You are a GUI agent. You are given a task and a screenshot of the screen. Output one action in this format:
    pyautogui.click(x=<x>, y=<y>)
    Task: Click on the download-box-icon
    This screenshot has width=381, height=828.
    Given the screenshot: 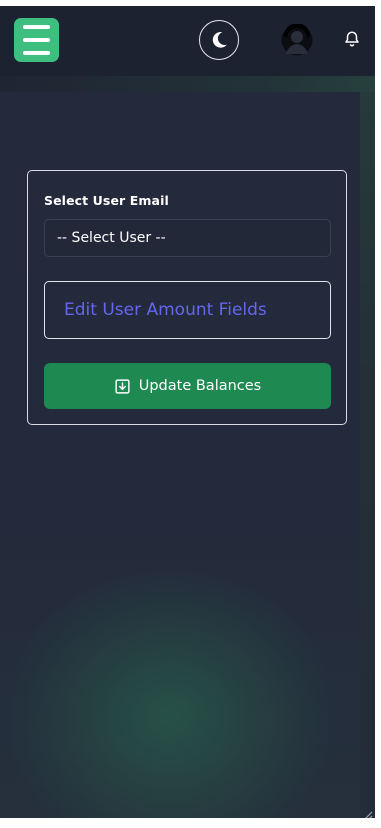 What is the action you would take?
    pyautogui.click(x=122, y=386)
    